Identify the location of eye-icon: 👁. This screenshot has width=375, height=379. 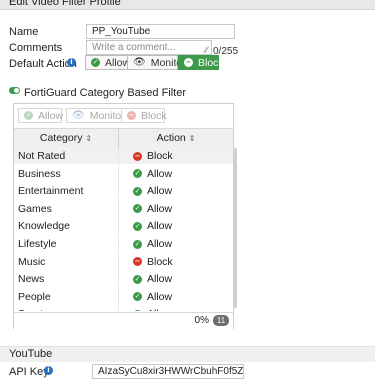
(78, 115).